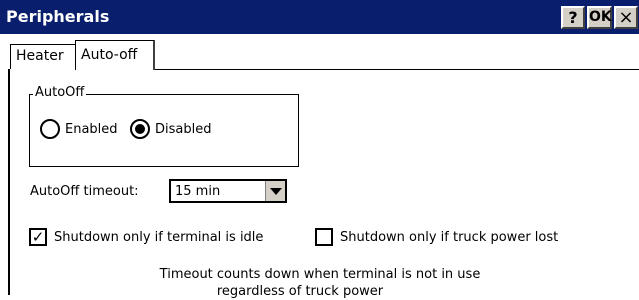 The height and width of the screenshot is (300, 639). I want to click on checkbox-truck-power-lost-box, so click(324, 237).